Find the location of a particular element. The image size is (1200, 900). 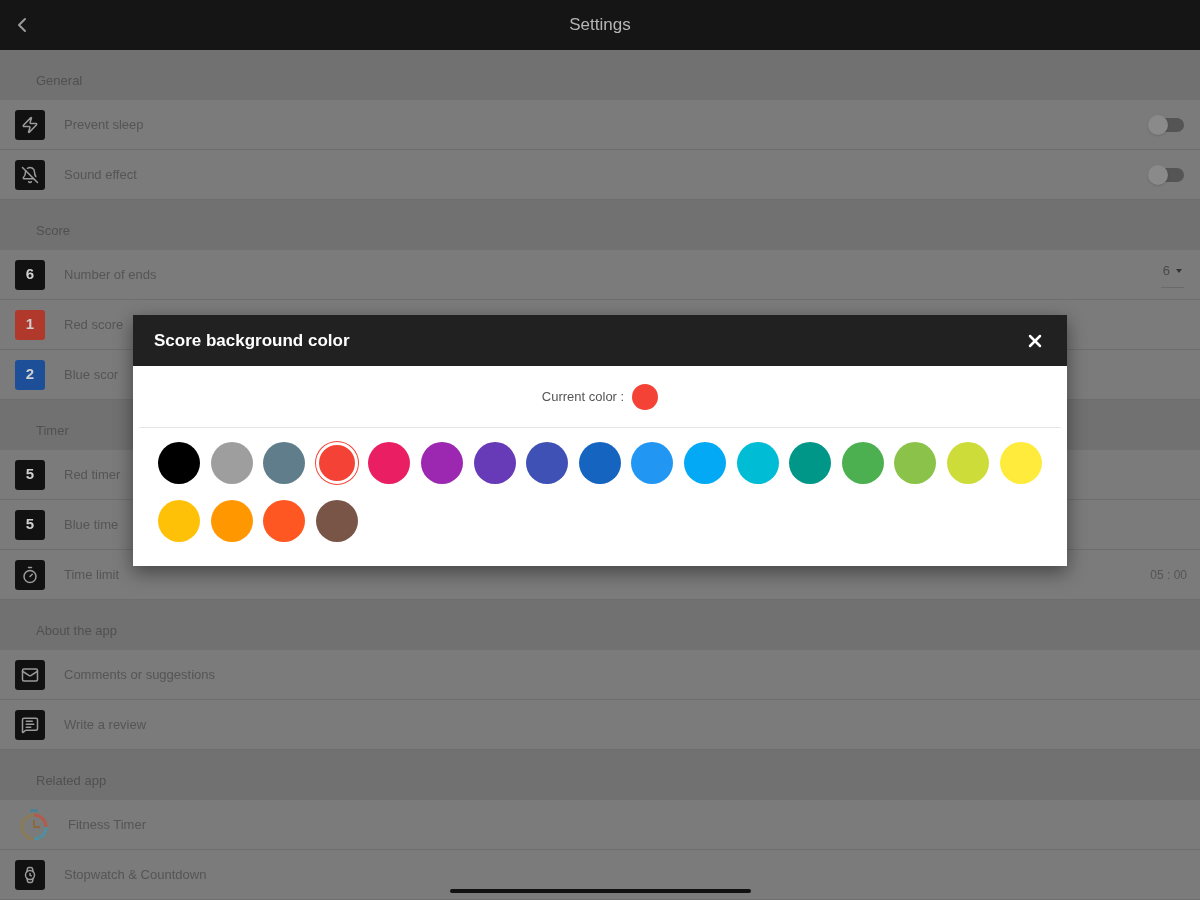

caret-icon is located at coordinates (1179, 271).